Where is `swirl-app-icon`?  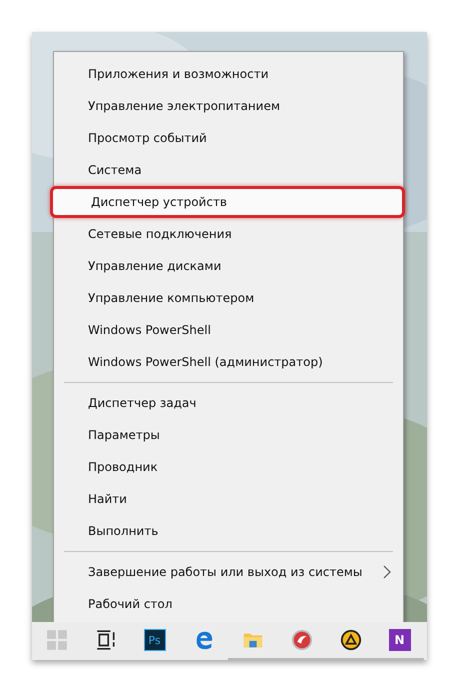 swirl-app-icon is located at coordinates (301, 640).